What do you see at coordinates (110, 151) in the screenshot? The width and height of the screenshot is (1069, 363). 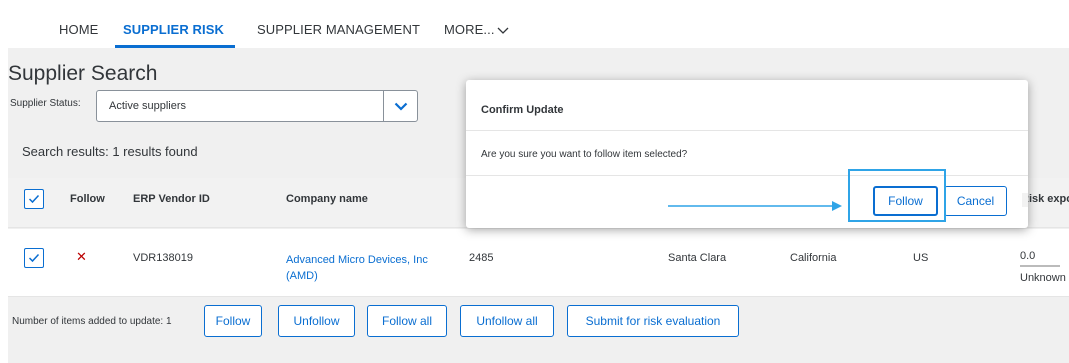 I see `results-count: Search results: 1 results found` at bounding box center [110, 151].